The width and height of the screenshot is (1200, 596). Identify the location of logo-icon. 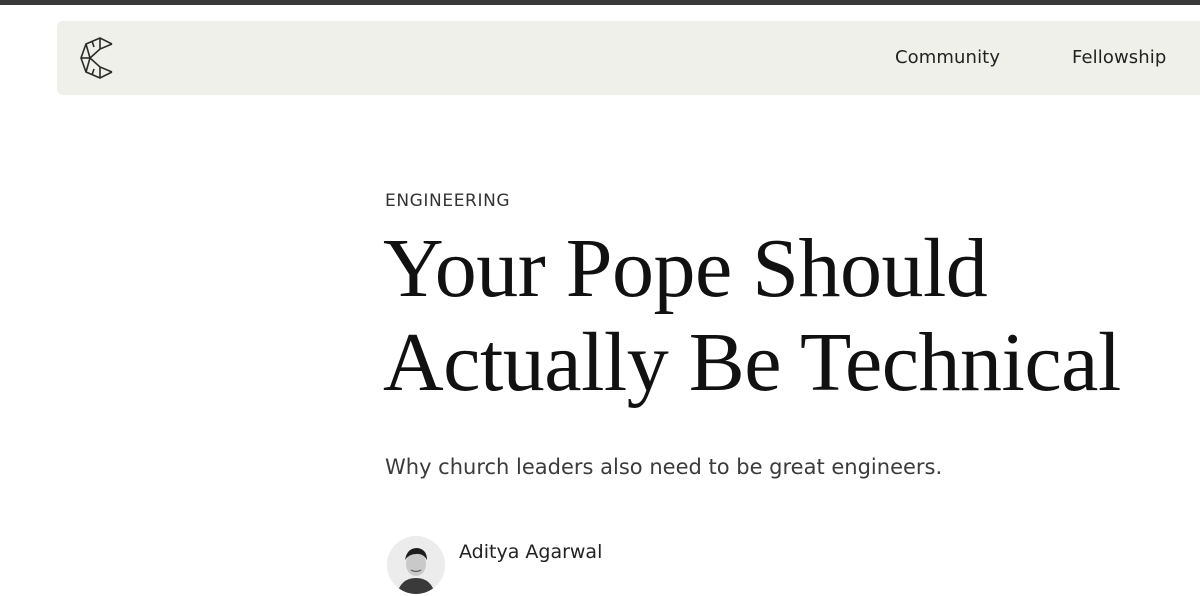
(98, 58).